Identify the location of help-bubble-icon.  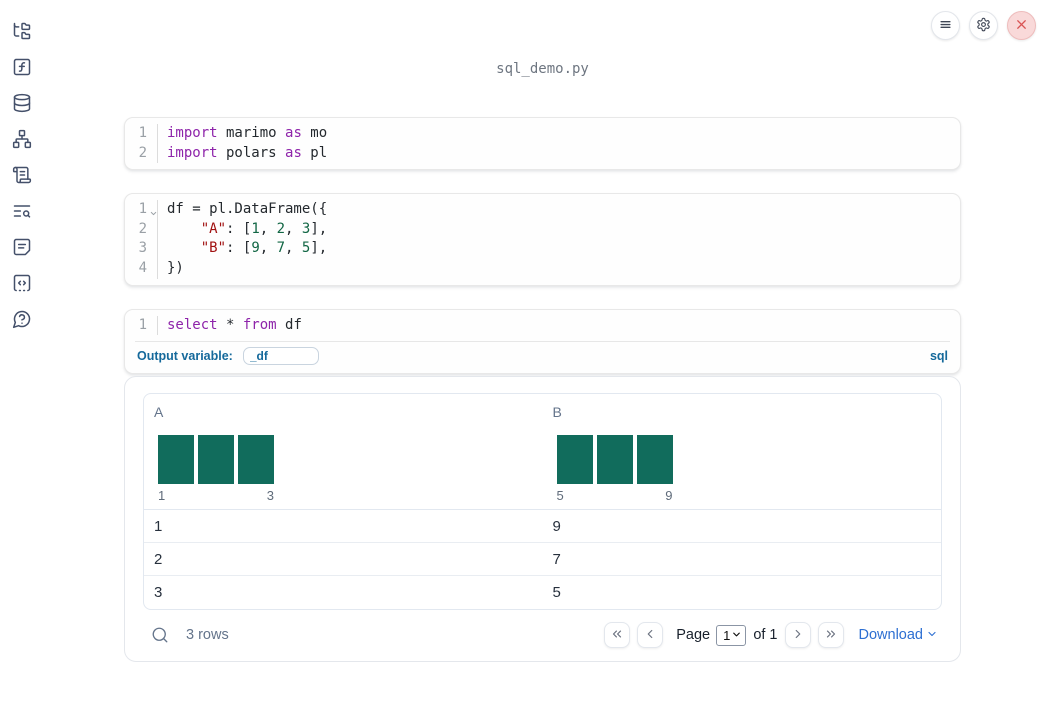
(22, 320).